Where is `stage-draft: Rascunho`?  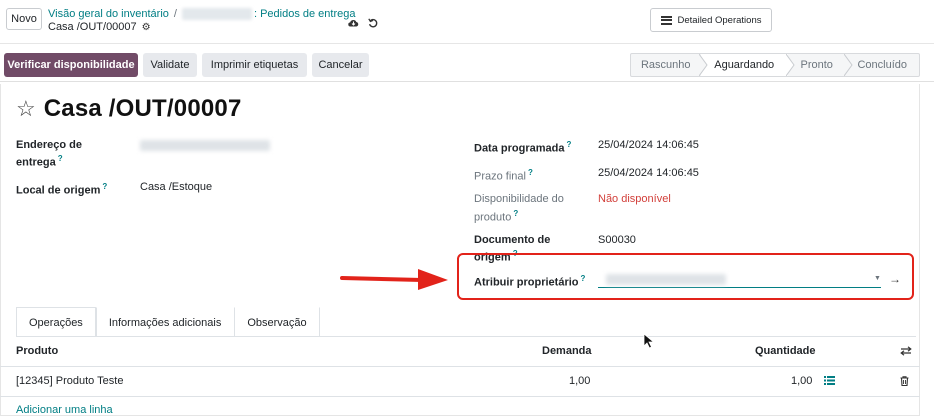 stage-draft: Rascunho is located at coordinates (666, 65).